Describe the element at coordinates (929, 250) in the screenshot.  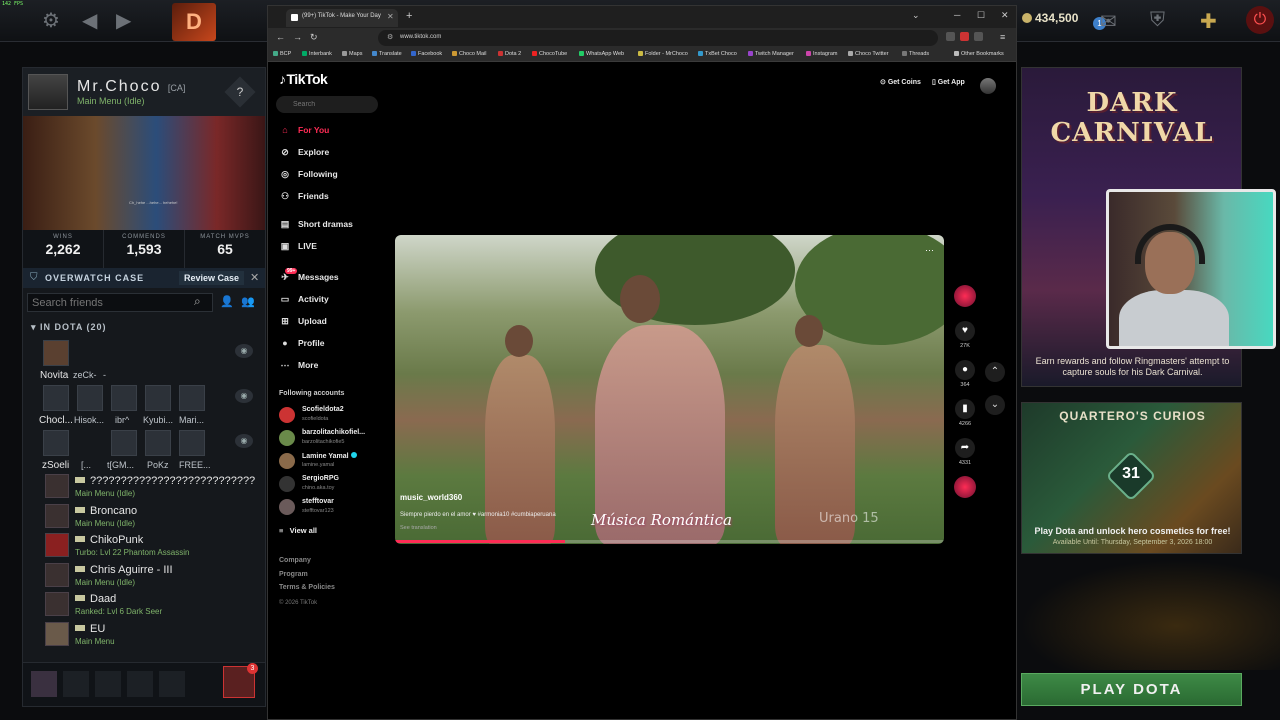
I see `more-options-icon: ⋯` at that location.